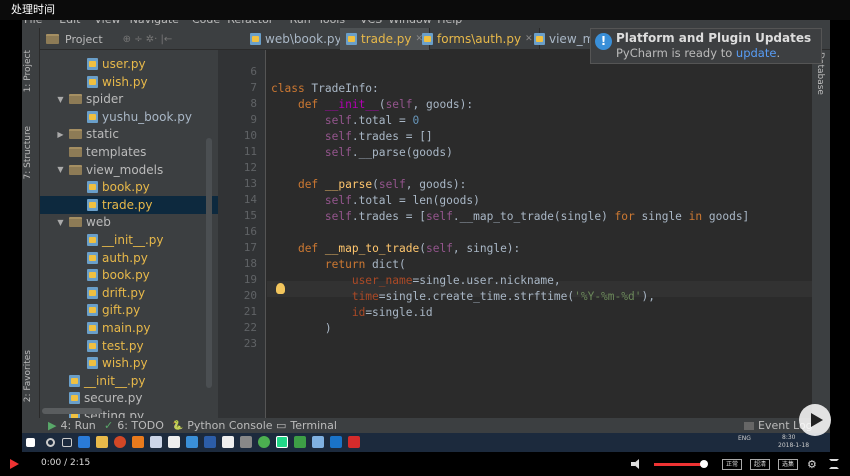  Describe the element at coordinates (50, 442) in the screenshot. I see `search-icon` at that location.